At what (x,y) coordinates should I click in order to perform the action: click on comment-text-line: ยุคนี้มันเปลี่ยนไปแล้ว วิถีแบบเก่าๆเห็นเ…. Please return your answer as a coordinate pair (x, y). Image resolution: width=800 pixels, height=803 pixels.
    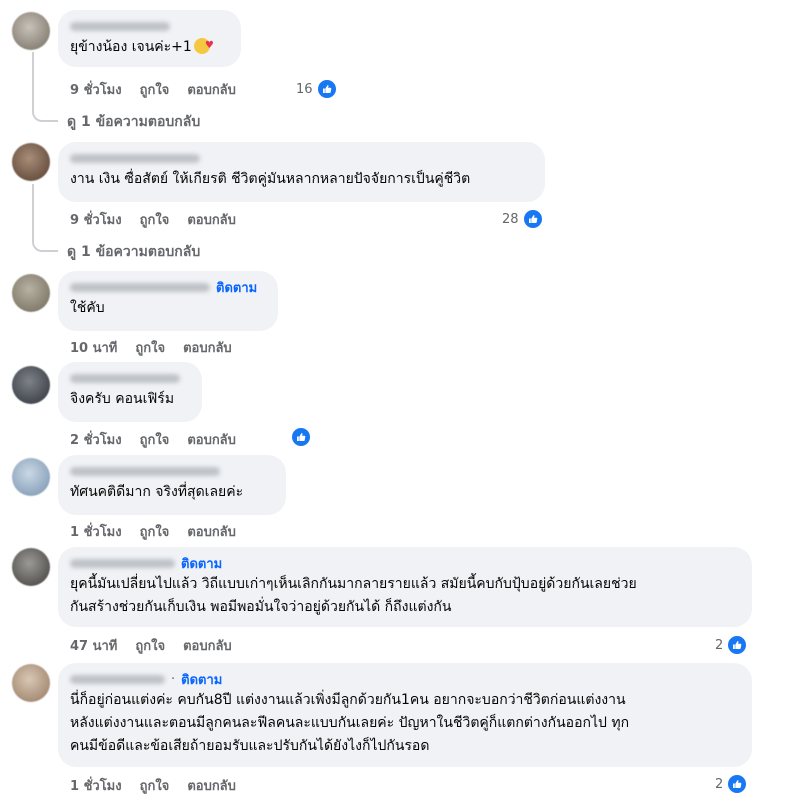
    Looking at the image, I should click on (353, 584).